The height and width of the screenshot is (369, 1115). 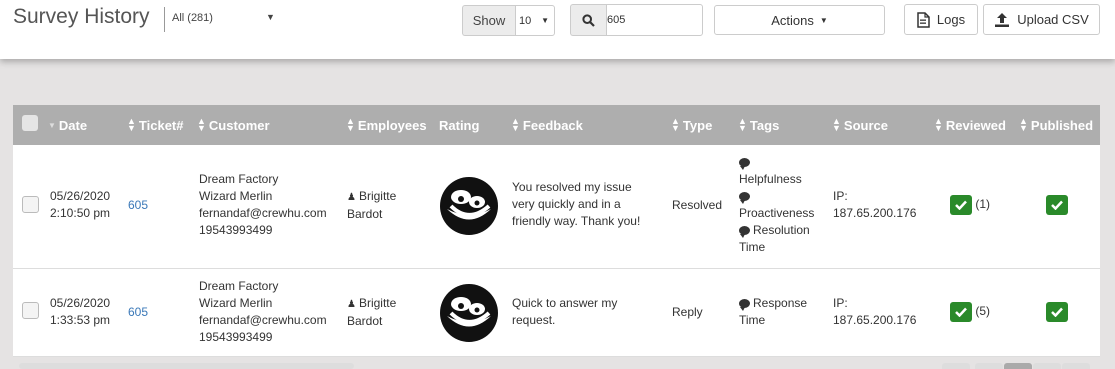 What do you see at coordinates (351, 304) in the screenshot?
I see `user-icon: ♟` at bounding box center [351, 304].